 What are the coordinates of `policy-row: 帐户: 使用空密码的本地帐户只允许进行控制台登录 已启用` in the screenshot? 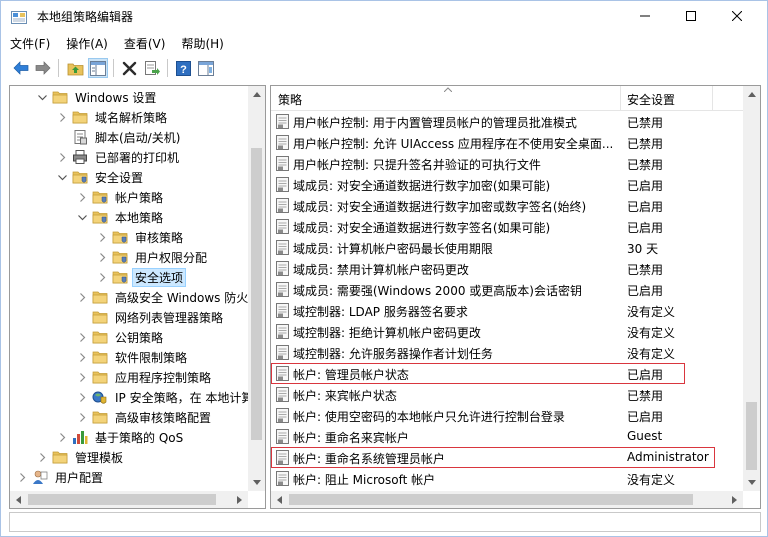 It's located at (507, 415).